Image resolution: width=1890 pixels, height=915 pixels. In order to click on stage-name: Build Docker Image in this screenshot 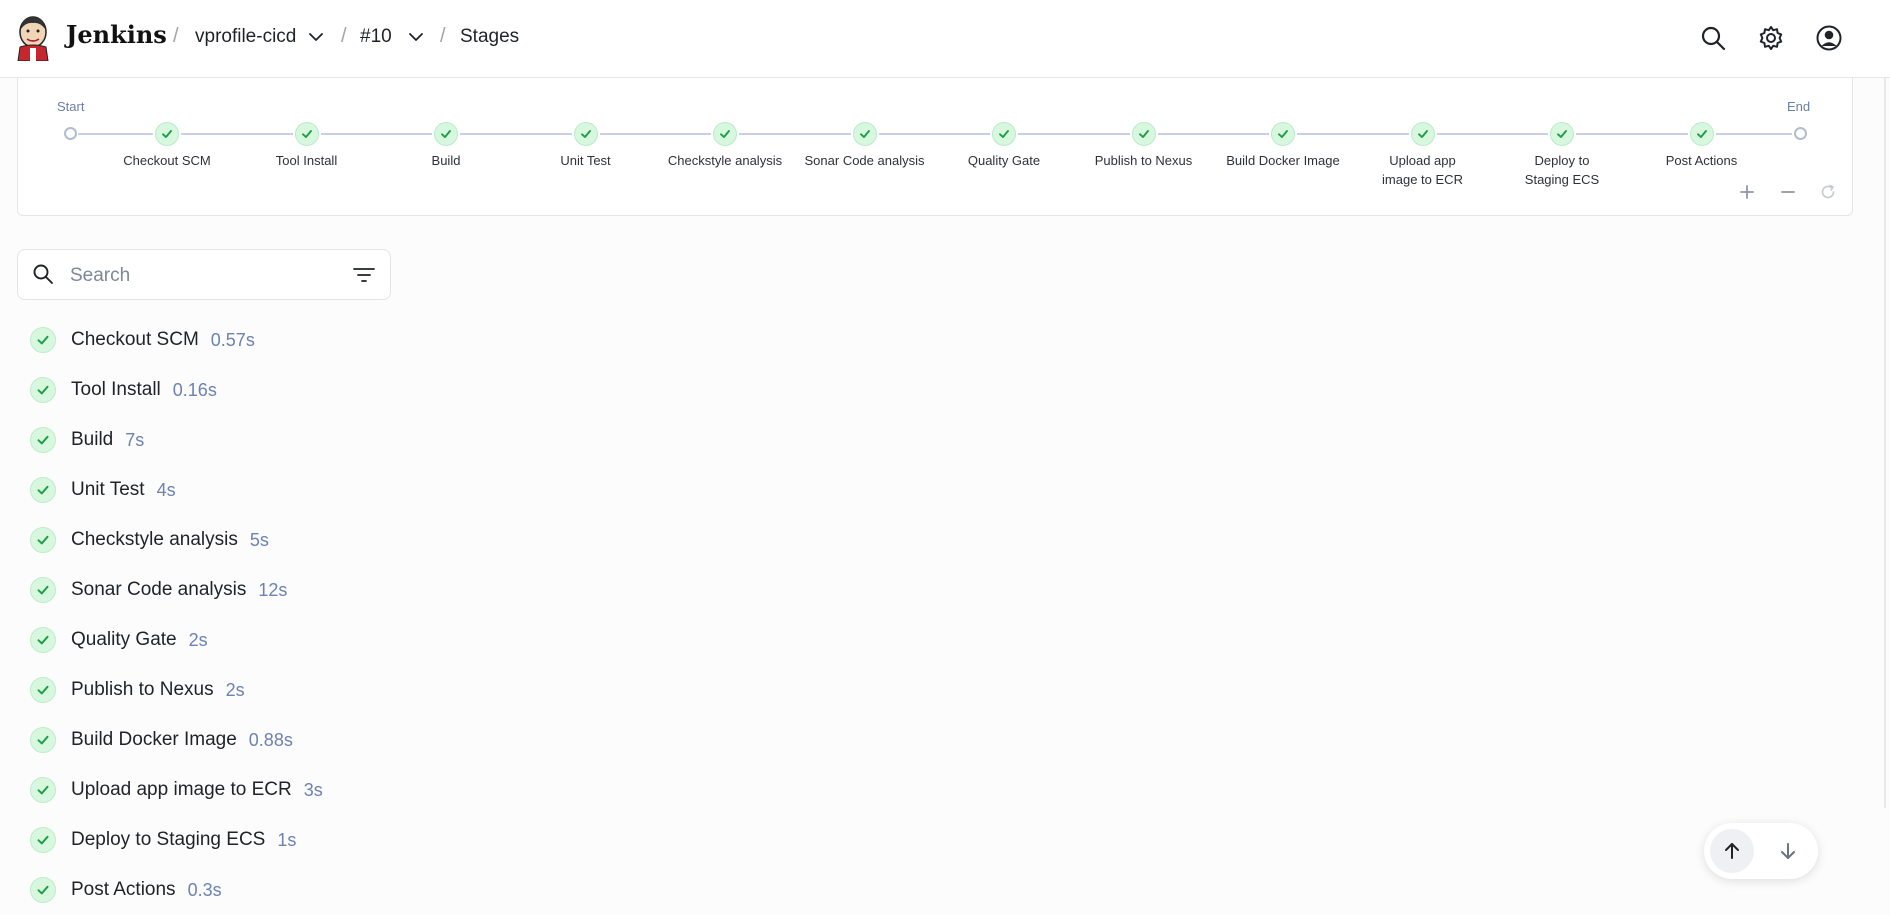, I will do `click(154, 740)`.